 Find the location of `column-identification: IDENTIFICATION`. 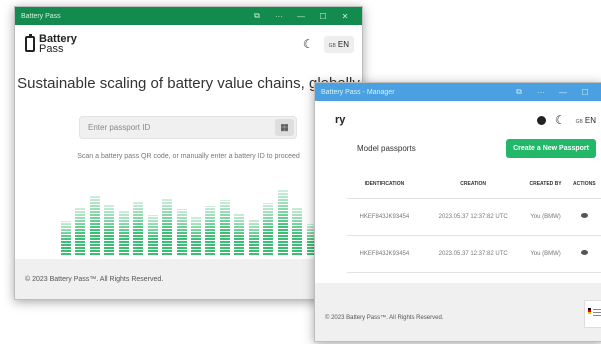

column-identification: IDENTIFICATION is located at coordinates (384, 184).